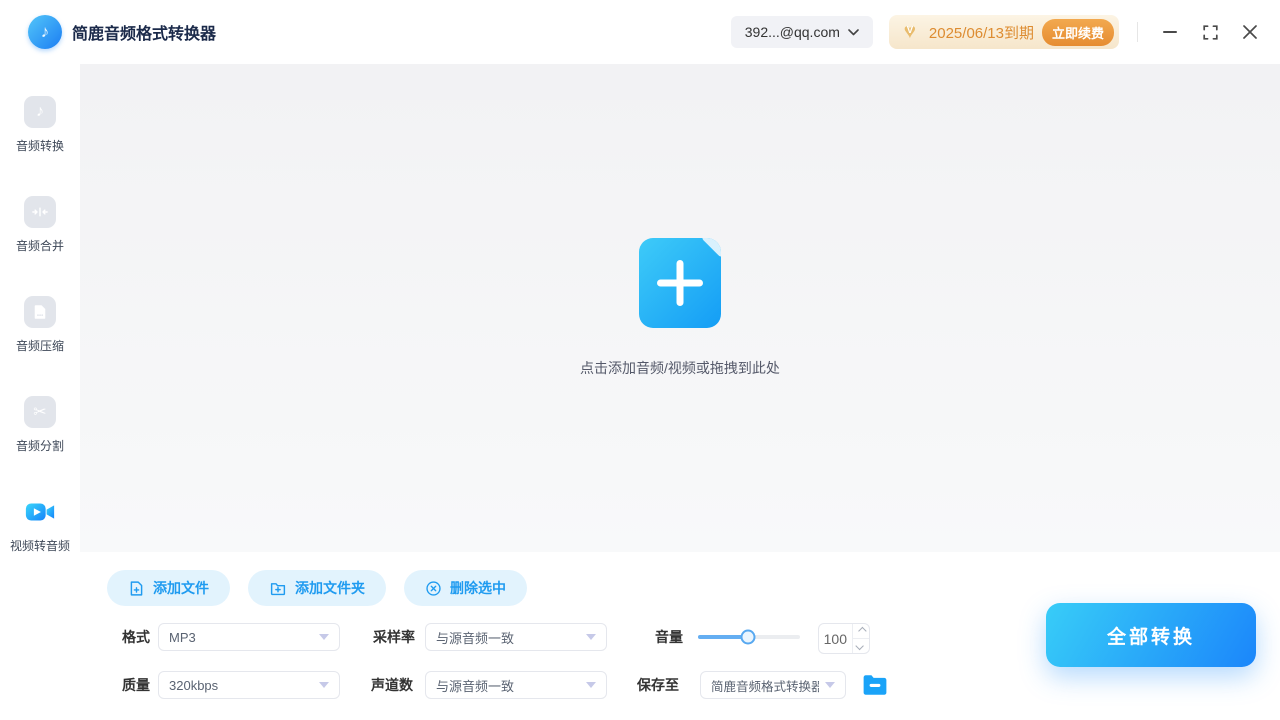 The image size is (1280, 720). What do you see at coordinates (40, 392) in the screenshot?
I see `sidebar: ♪ 音频转换 音频合并 音频压缩 ✂ 音频分割 视频转音频` at bounding box center [40, 392].